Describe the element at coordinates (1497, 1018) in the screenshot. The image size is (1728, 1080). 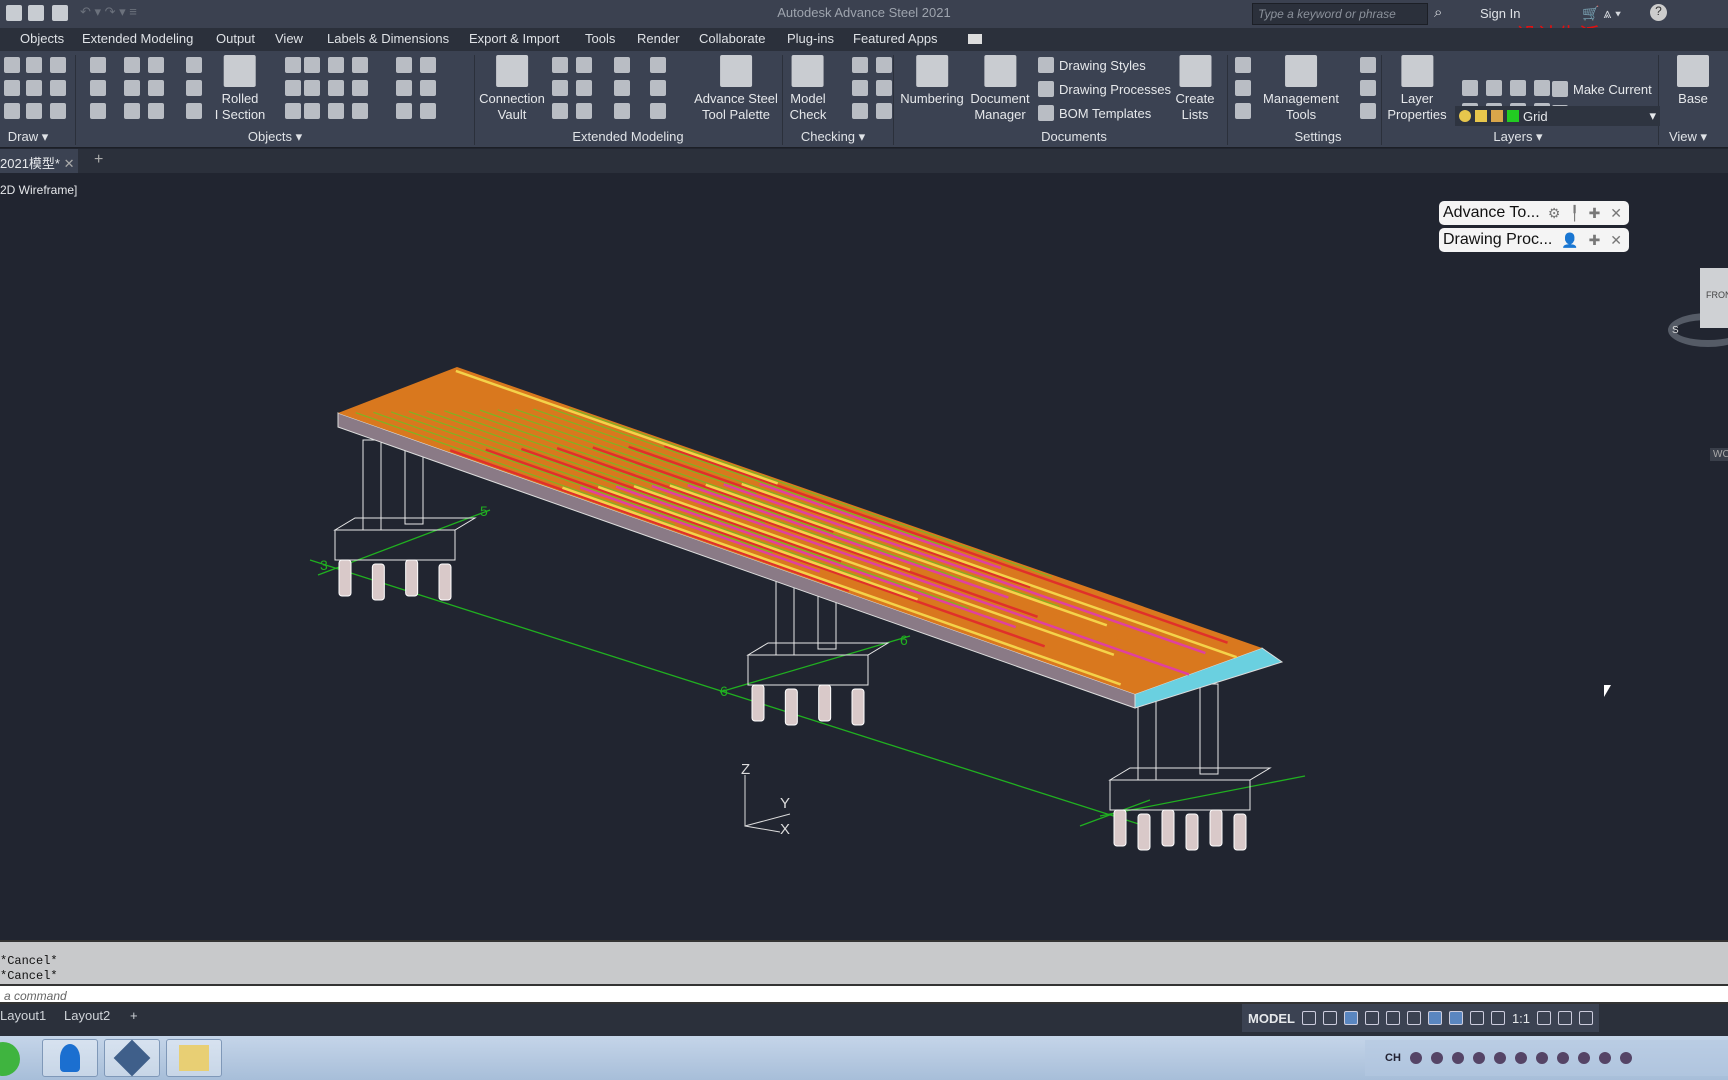
I see `annotation-scale-icon` at that location.